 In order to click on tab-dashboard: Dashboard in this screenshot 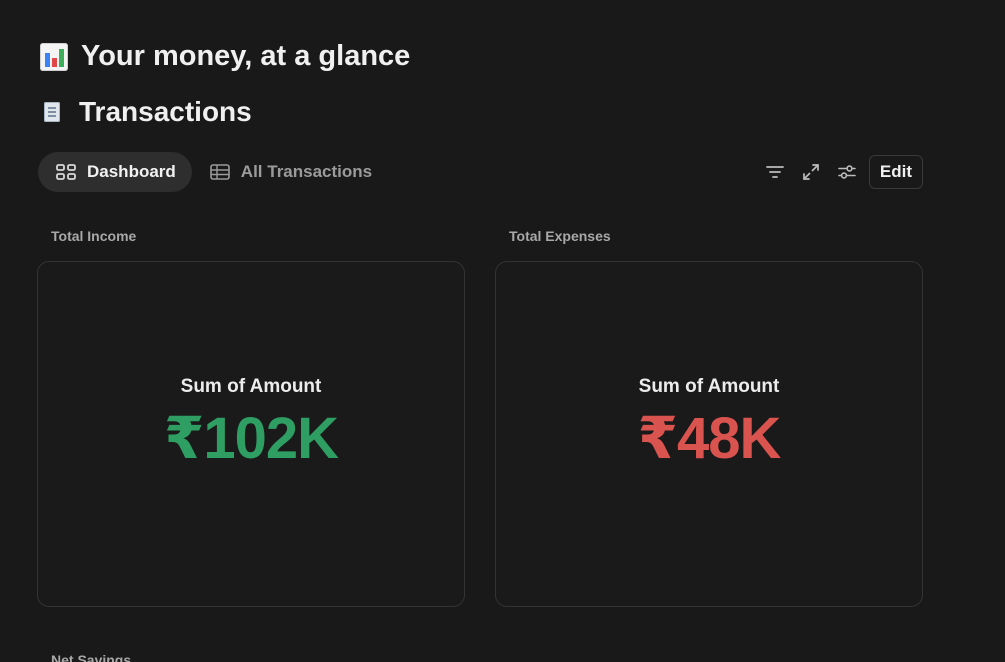, I will do `click(115, 172)`.